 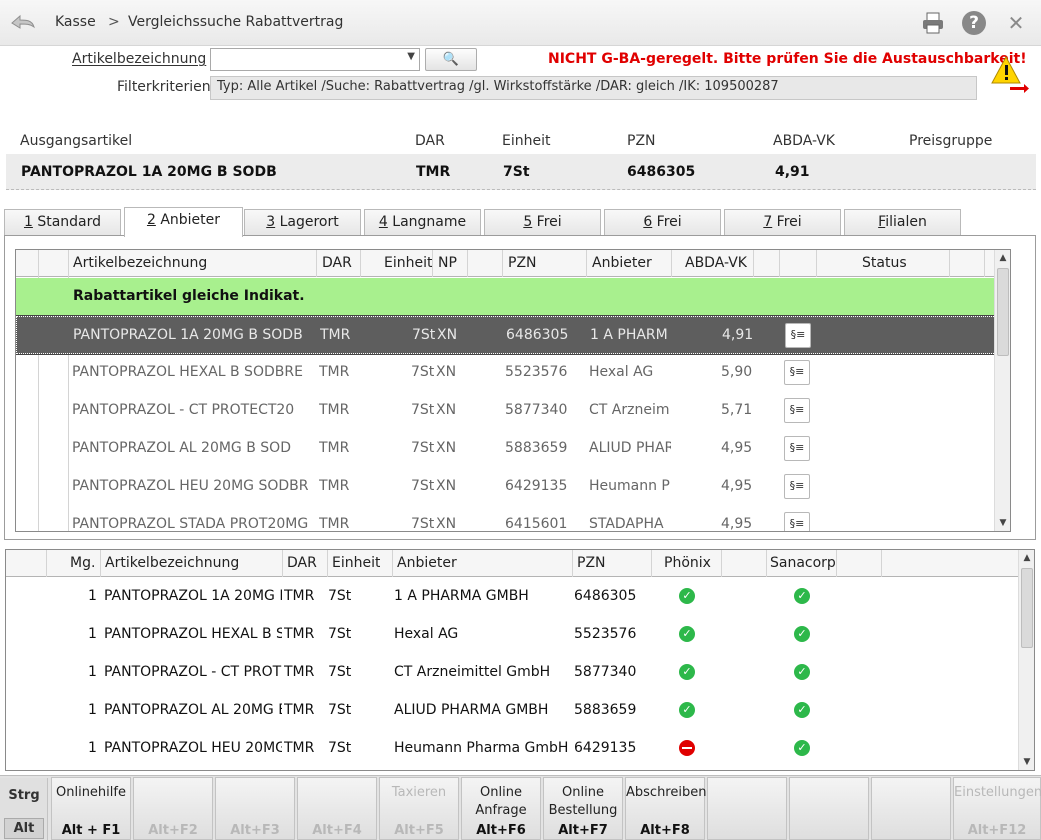 What do you see at coordinates (501, 808) in the screenshot?
I see `online-anfrage-button: Online Anfrage Alt+F6` at bounding box center [501, 808].